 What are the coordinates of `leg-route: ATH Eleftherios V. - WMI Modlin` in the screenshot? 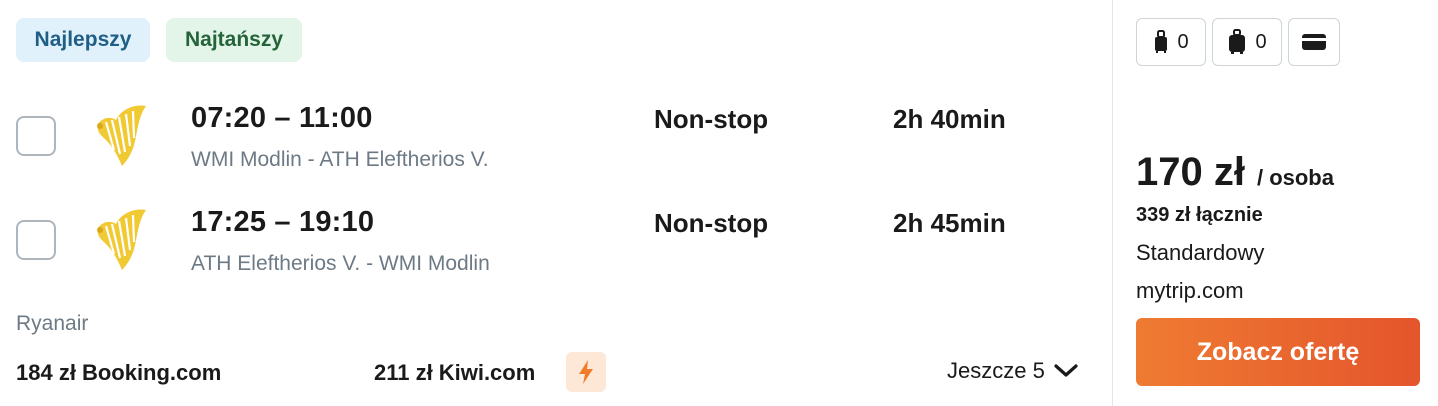 It's located at (340, 263).